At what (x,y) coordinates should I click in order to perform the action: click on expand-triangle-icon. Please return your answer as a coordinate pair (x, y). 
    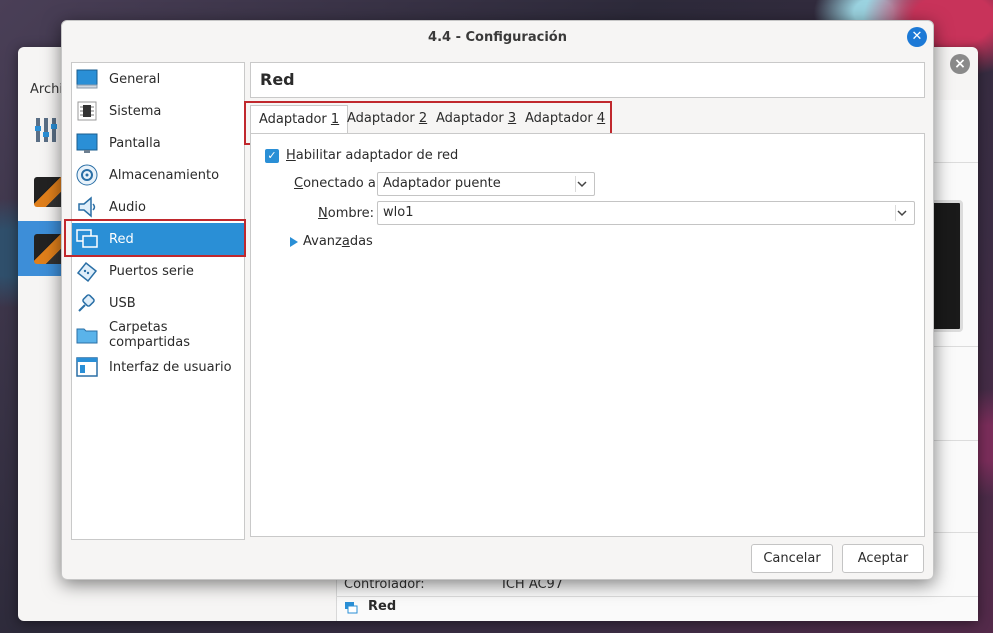
    Looking at the image, I should click on (294, 241).